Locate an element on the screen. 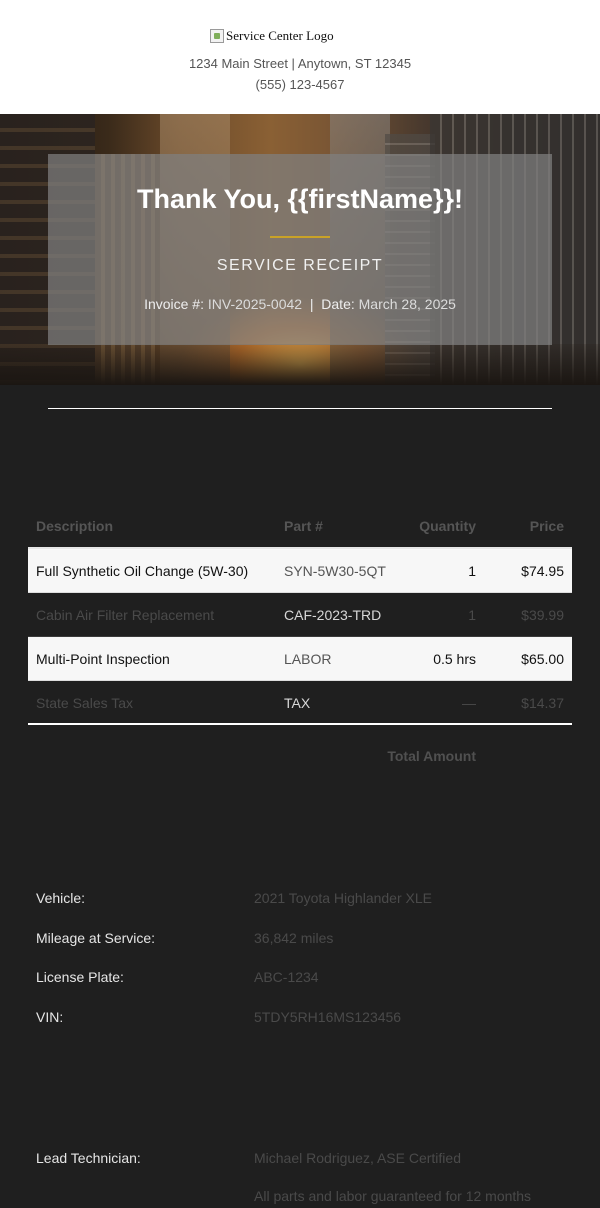 The image size is (600, 1208). item-price: $14.37 is located at coordinates (542, 703).